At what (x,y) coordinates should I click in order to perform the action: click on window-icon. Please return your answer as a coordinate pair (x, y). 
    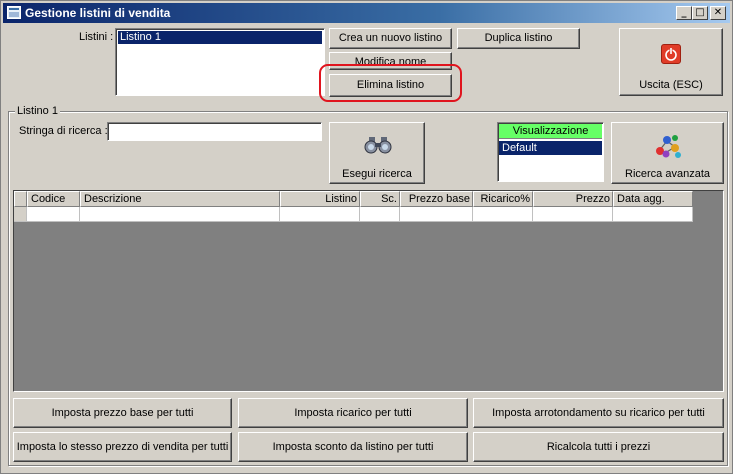
    Looking at the image, I should click on (14, 12).